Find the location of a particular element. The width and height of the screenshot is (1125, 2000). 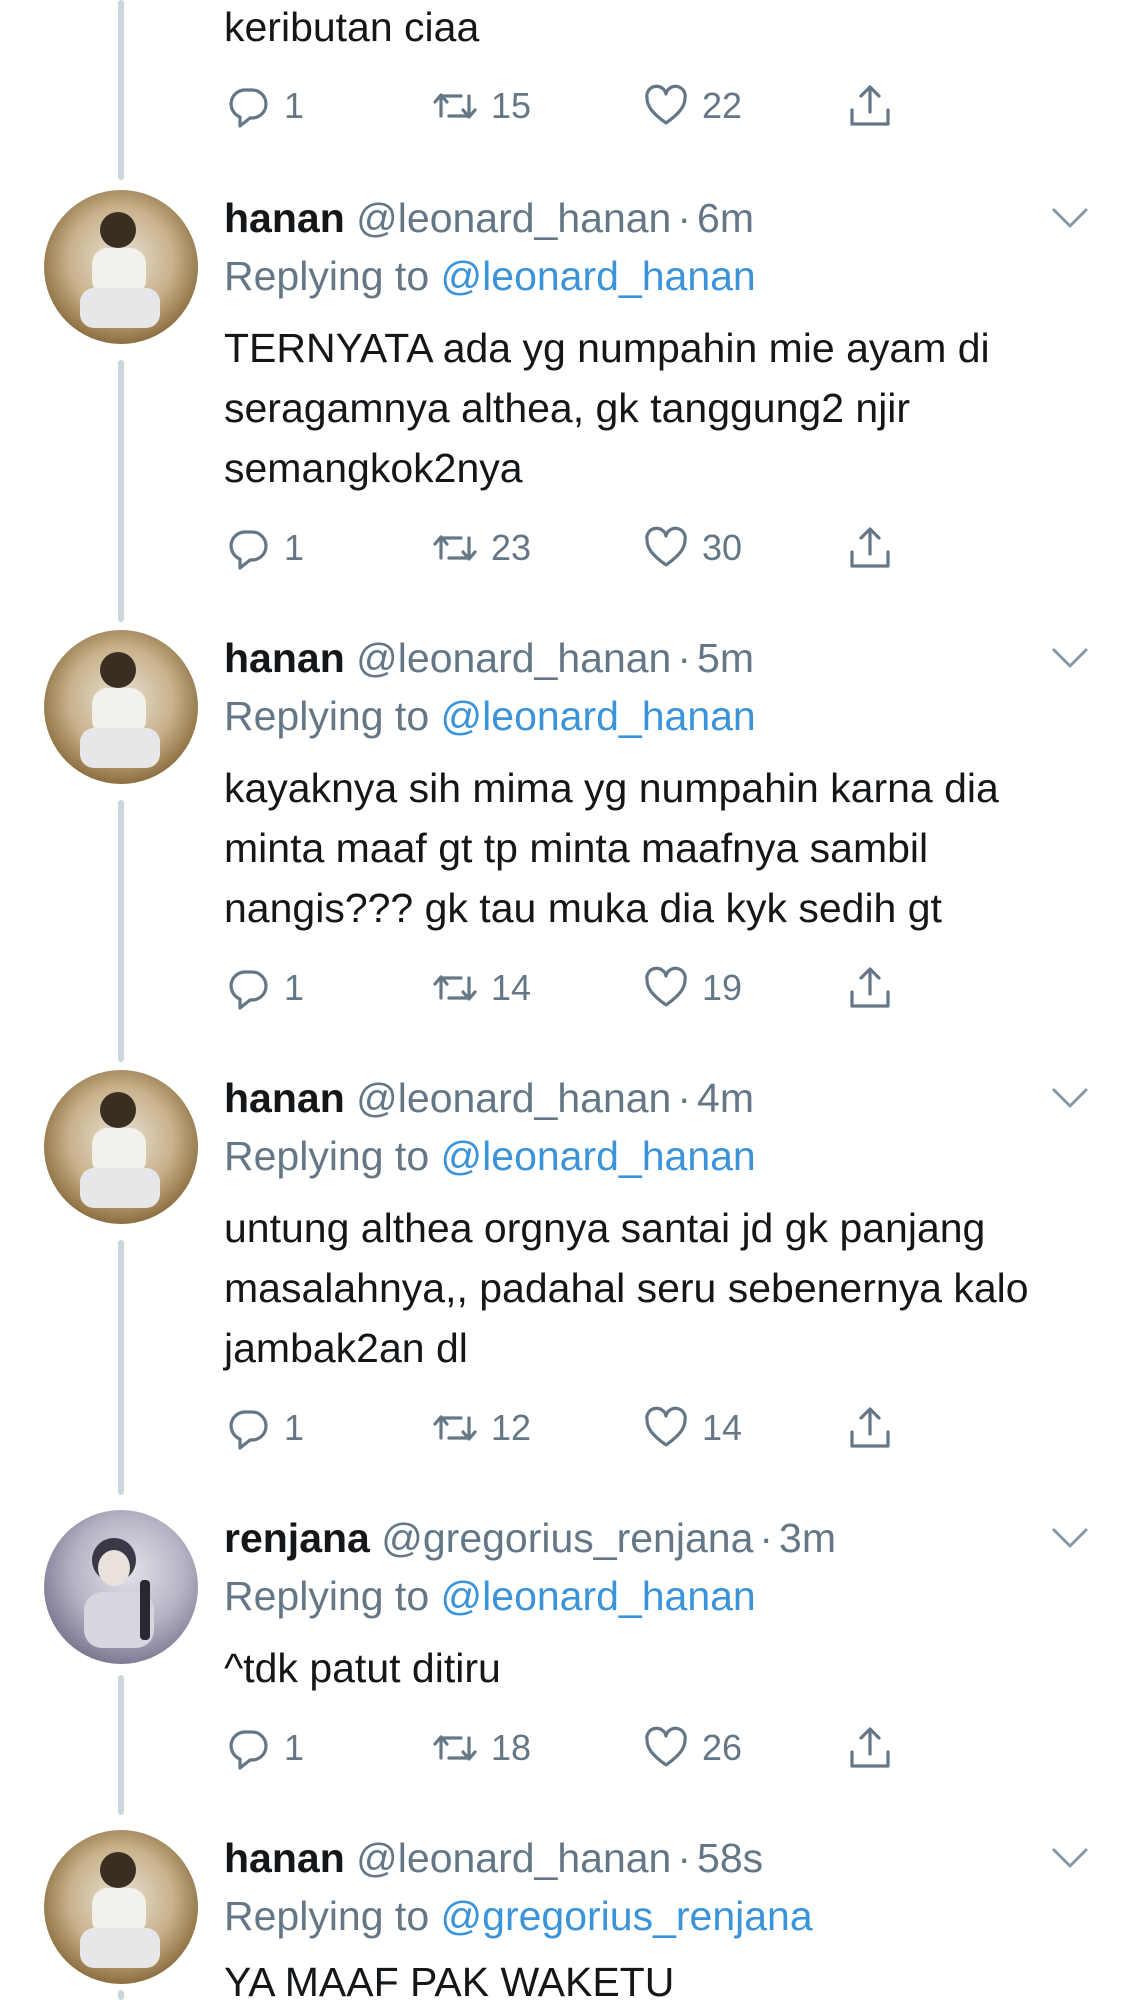

timestamp: 4m is located at coordinates (725, 1098).